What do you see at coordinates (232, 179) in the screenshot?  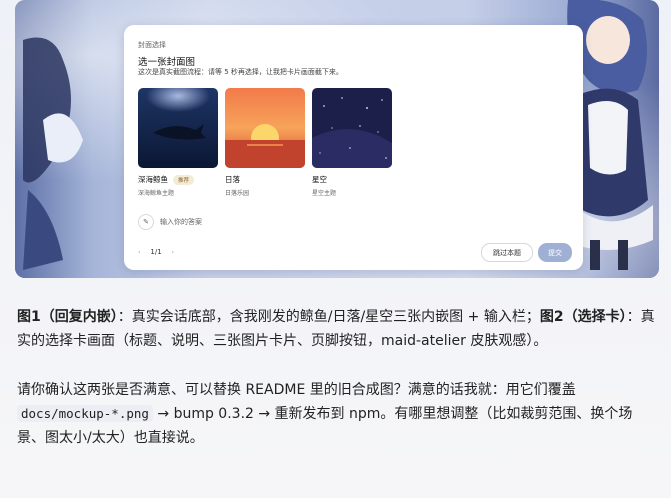 I see `option-name: 日落` at bounding box center [232, 179].